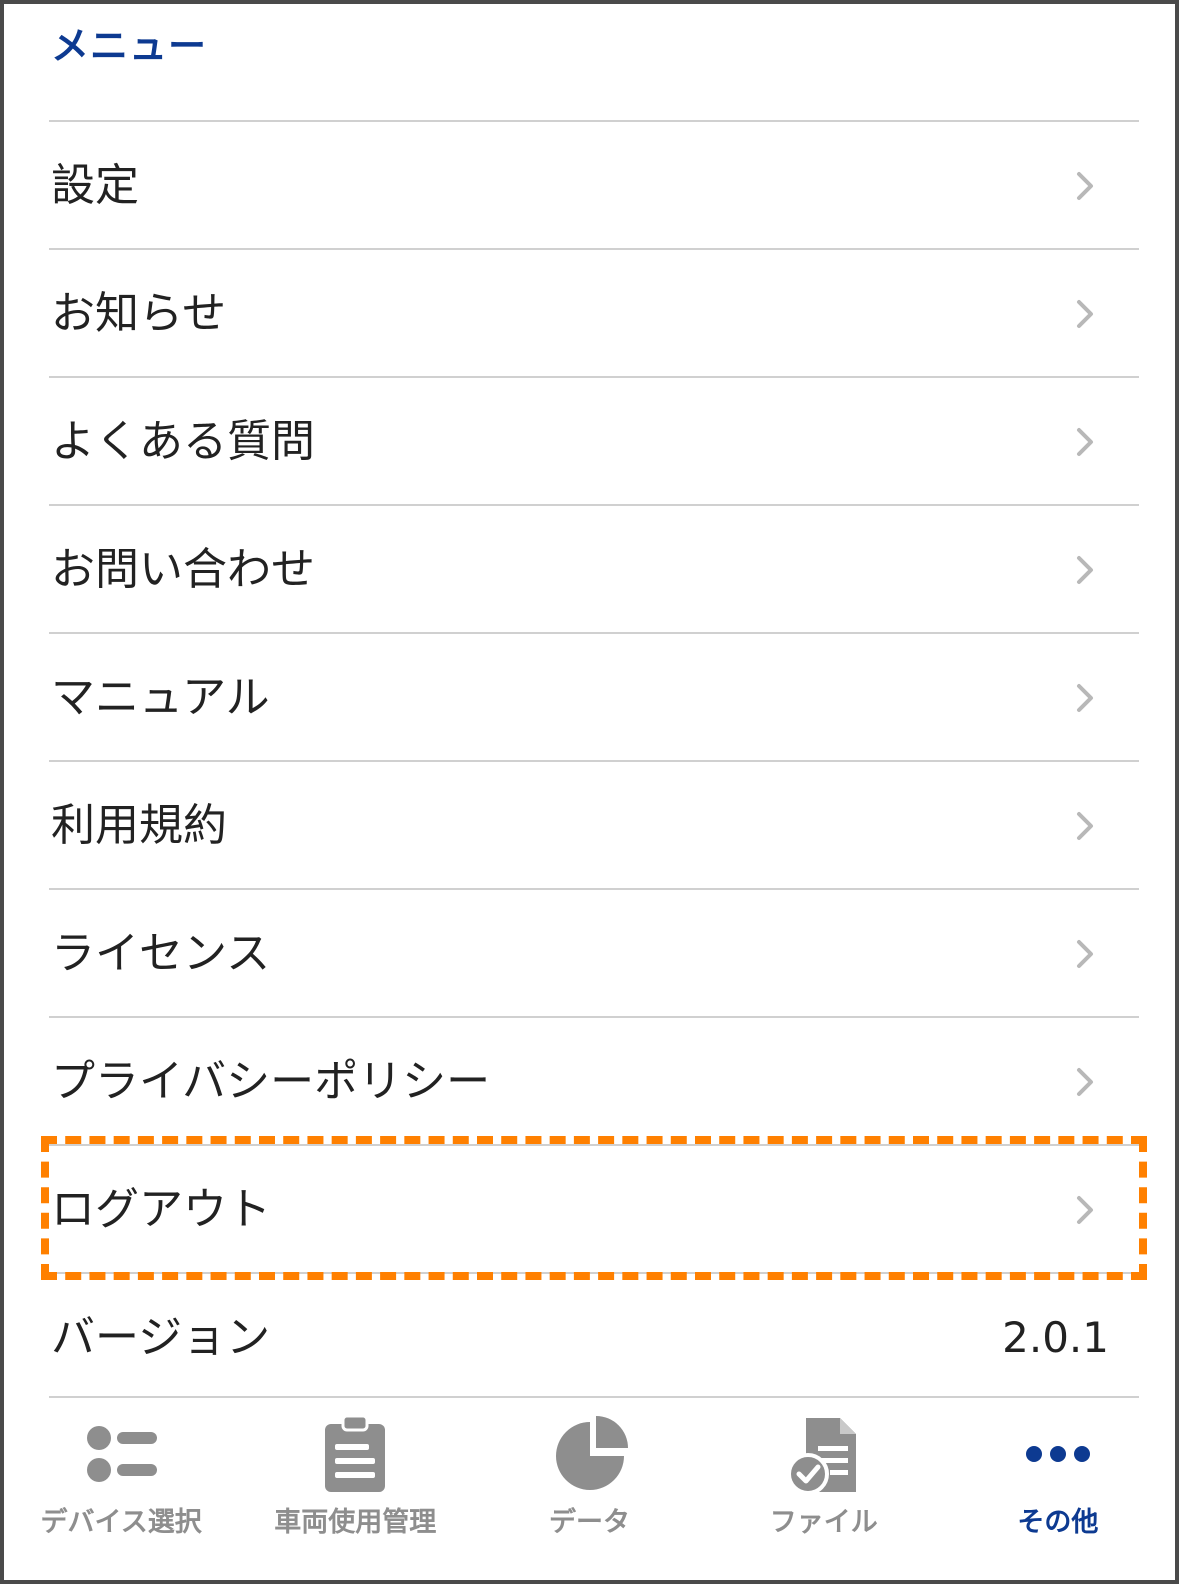 This screenshot has width=1179, height=1584. What do you see at coordinates (1055, 1337) in the screenshot?
I see `version-value: 2.0.1` at bounding box center [1055, 1337].